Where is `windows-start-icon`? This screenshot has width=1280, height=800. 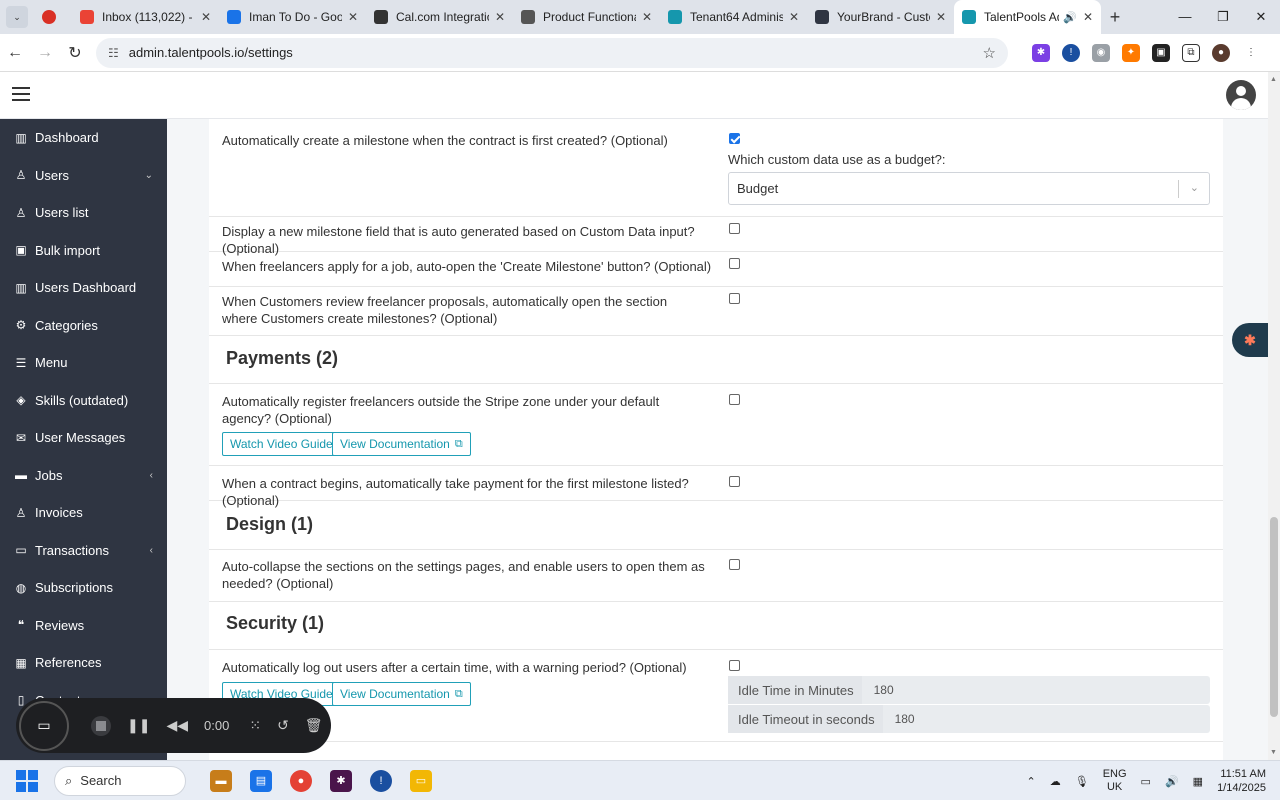
windows-start-icon is located at coordinates (27, 780).